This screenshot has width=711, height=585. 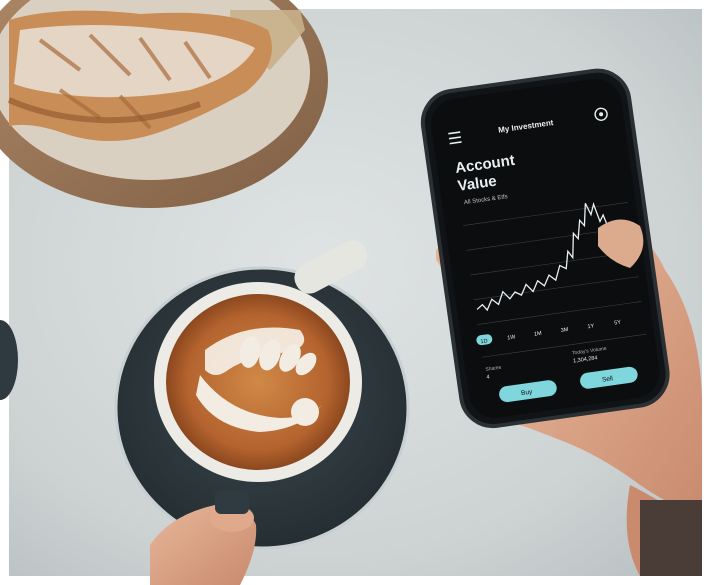 I want to click on range-tab-1m: 1M, so click(x=538, y=334).